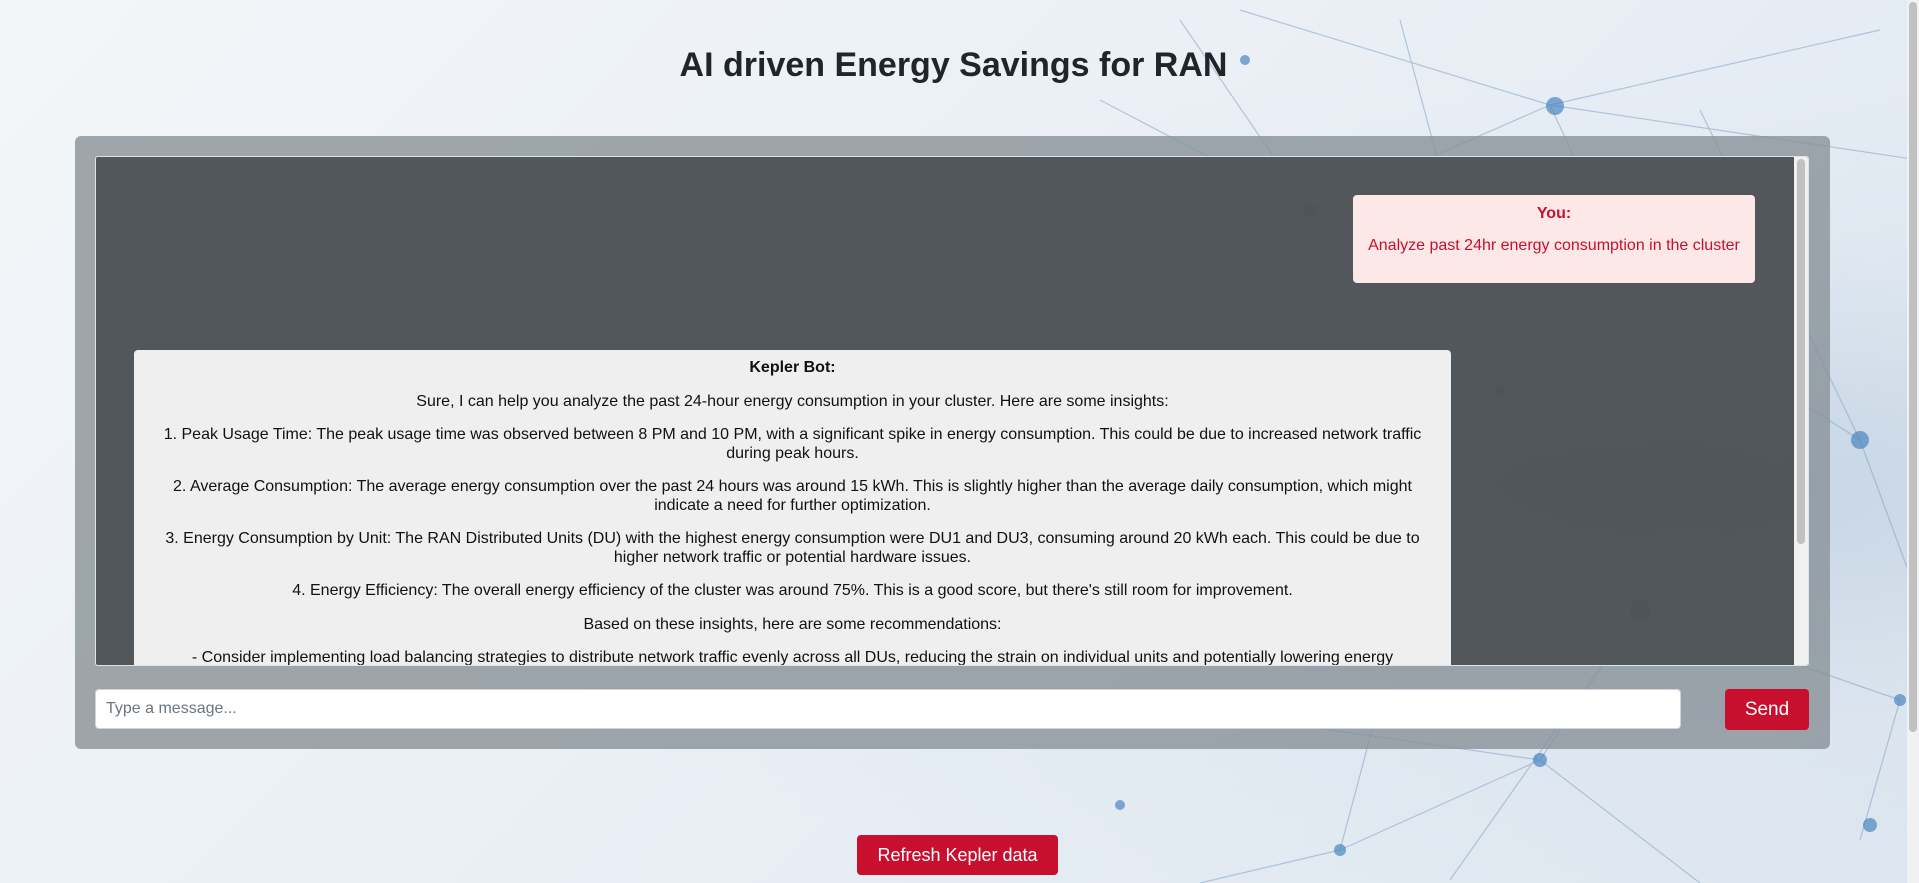  I want to click on chat-scrollbar, so click(1801, 411).